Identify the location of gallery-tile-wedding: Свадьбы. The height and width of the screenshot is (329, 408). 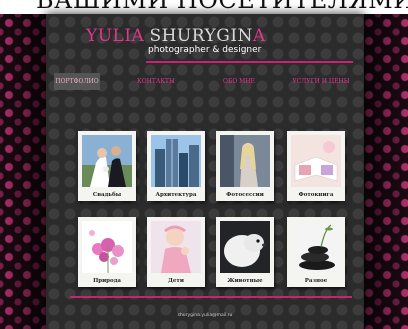
(107, 166).